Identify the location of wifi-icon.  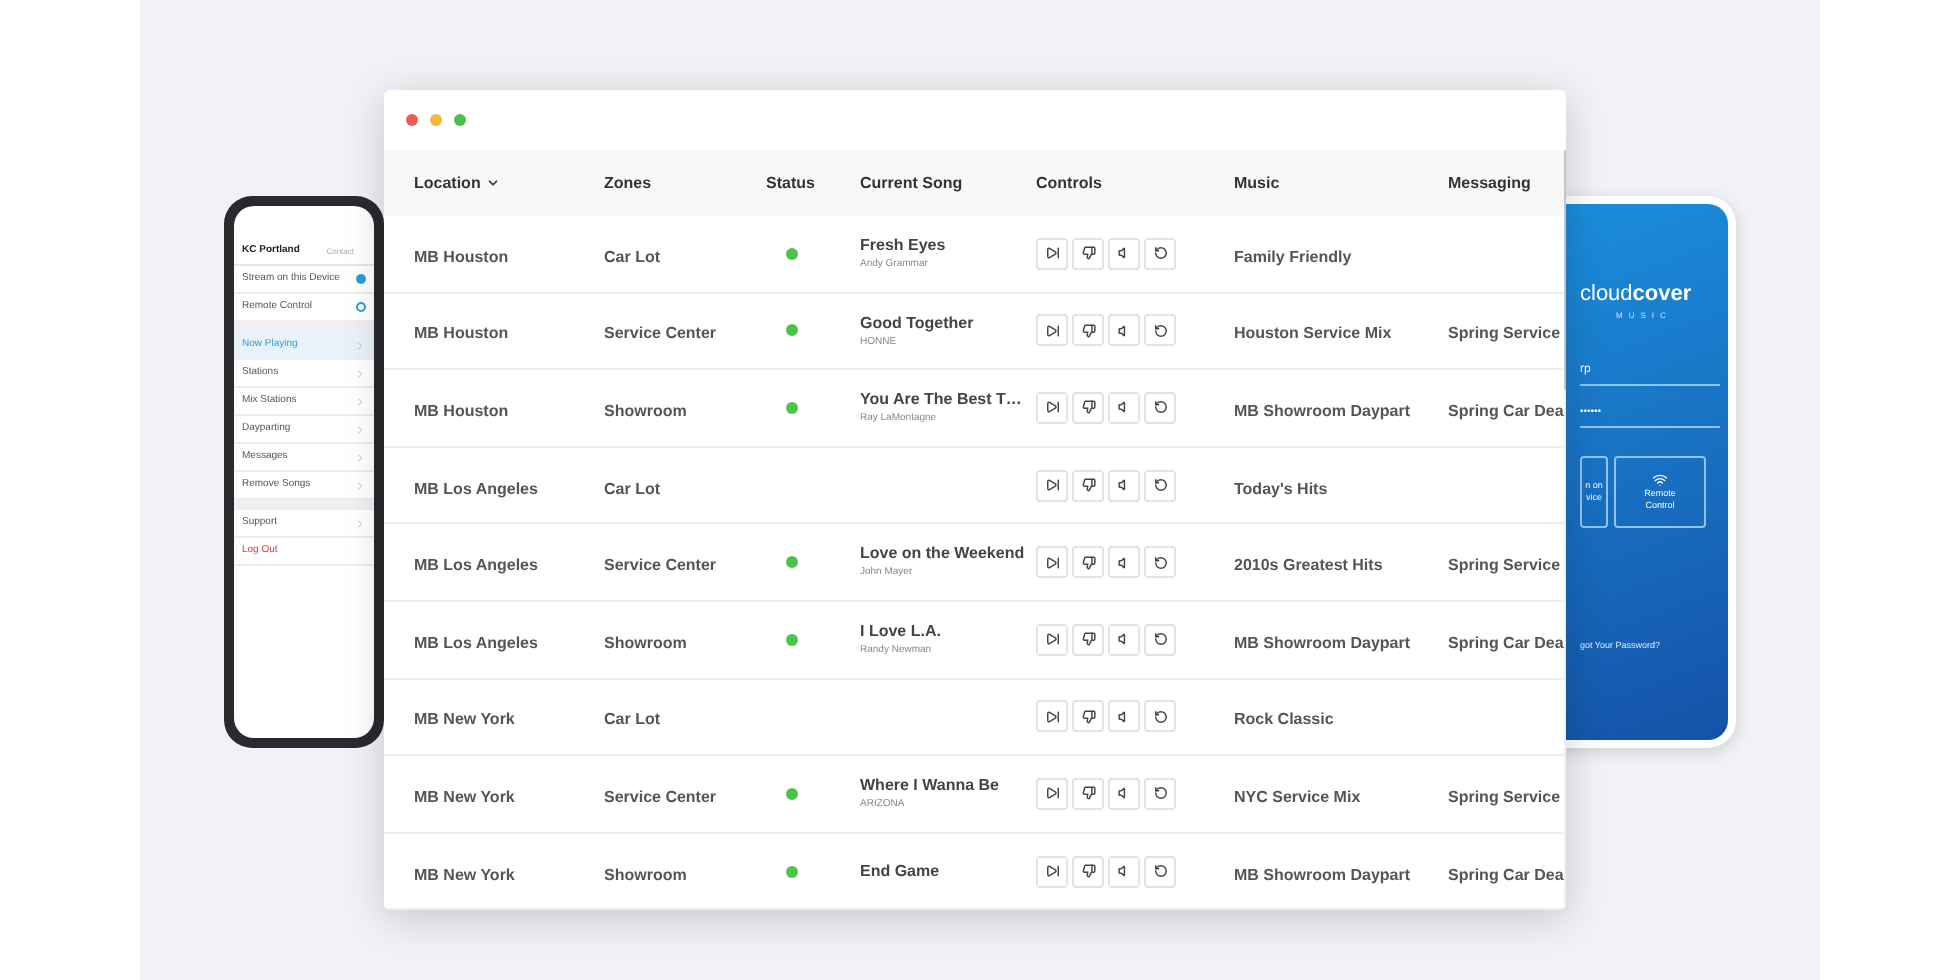
(1660, 479).